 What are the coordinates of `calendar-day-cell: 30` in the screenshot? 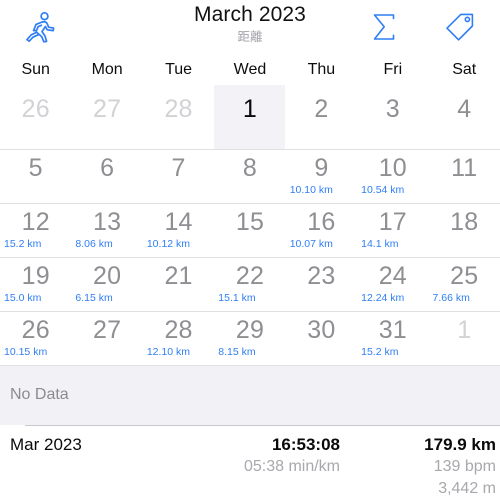 It's located at (321, 338).